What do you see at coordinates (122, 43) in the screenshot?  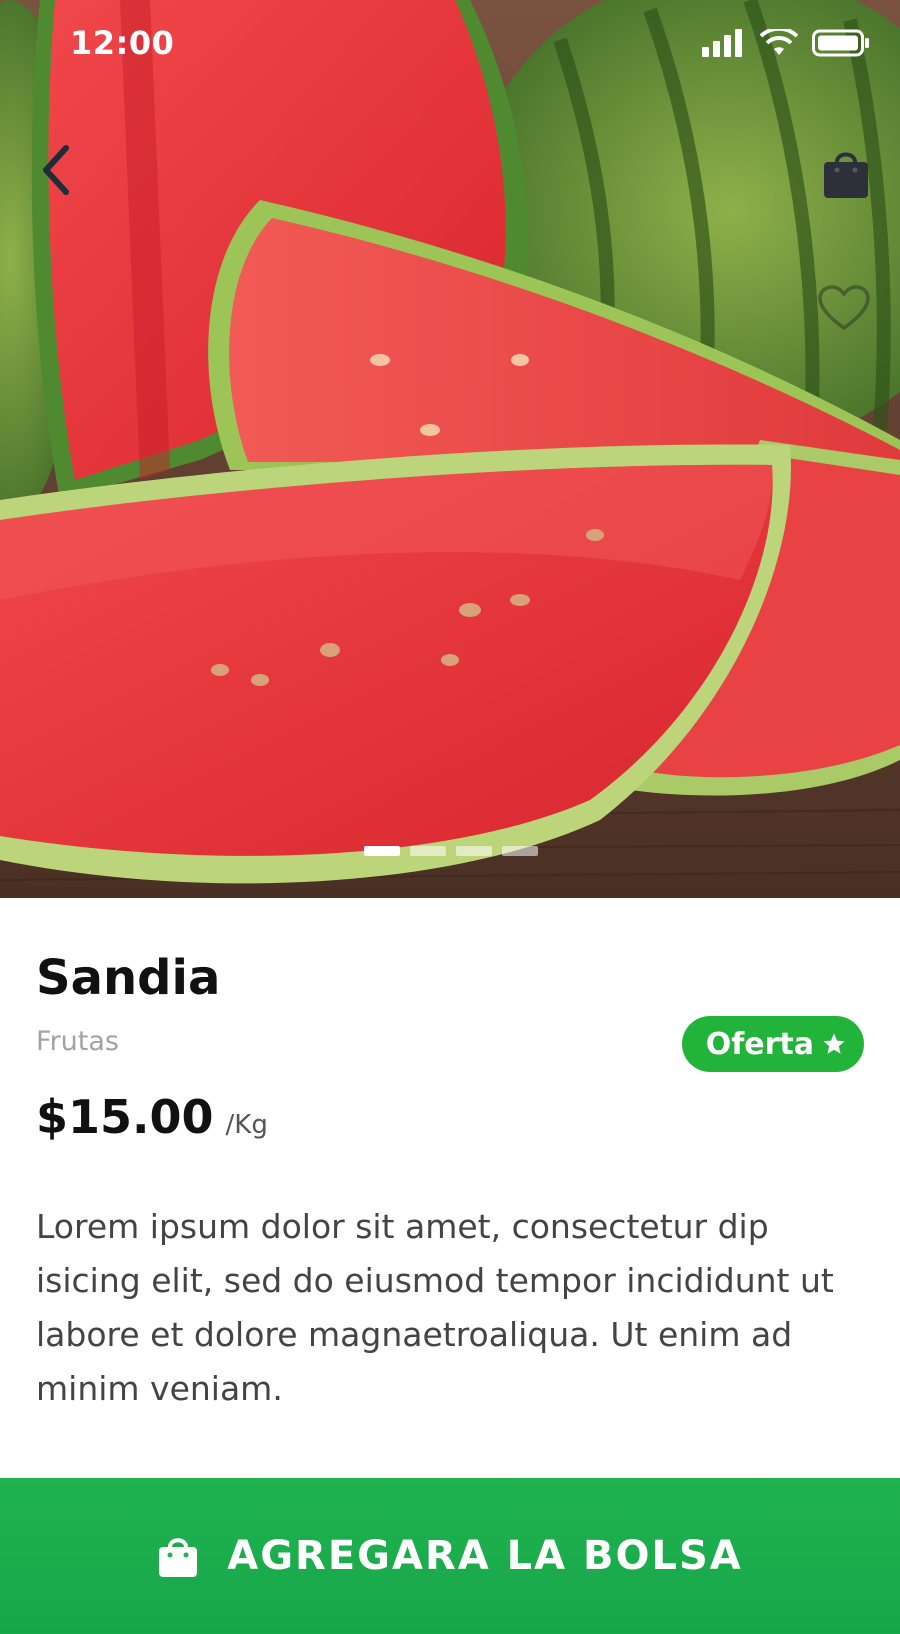 I see `status-time: 12:00` at bounding box center [122, 43].